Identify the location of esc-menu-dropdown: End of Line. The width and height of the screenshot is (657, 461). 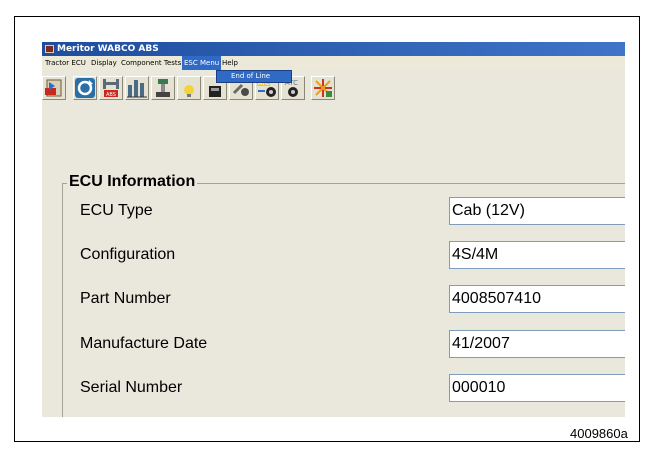
(254, 76).